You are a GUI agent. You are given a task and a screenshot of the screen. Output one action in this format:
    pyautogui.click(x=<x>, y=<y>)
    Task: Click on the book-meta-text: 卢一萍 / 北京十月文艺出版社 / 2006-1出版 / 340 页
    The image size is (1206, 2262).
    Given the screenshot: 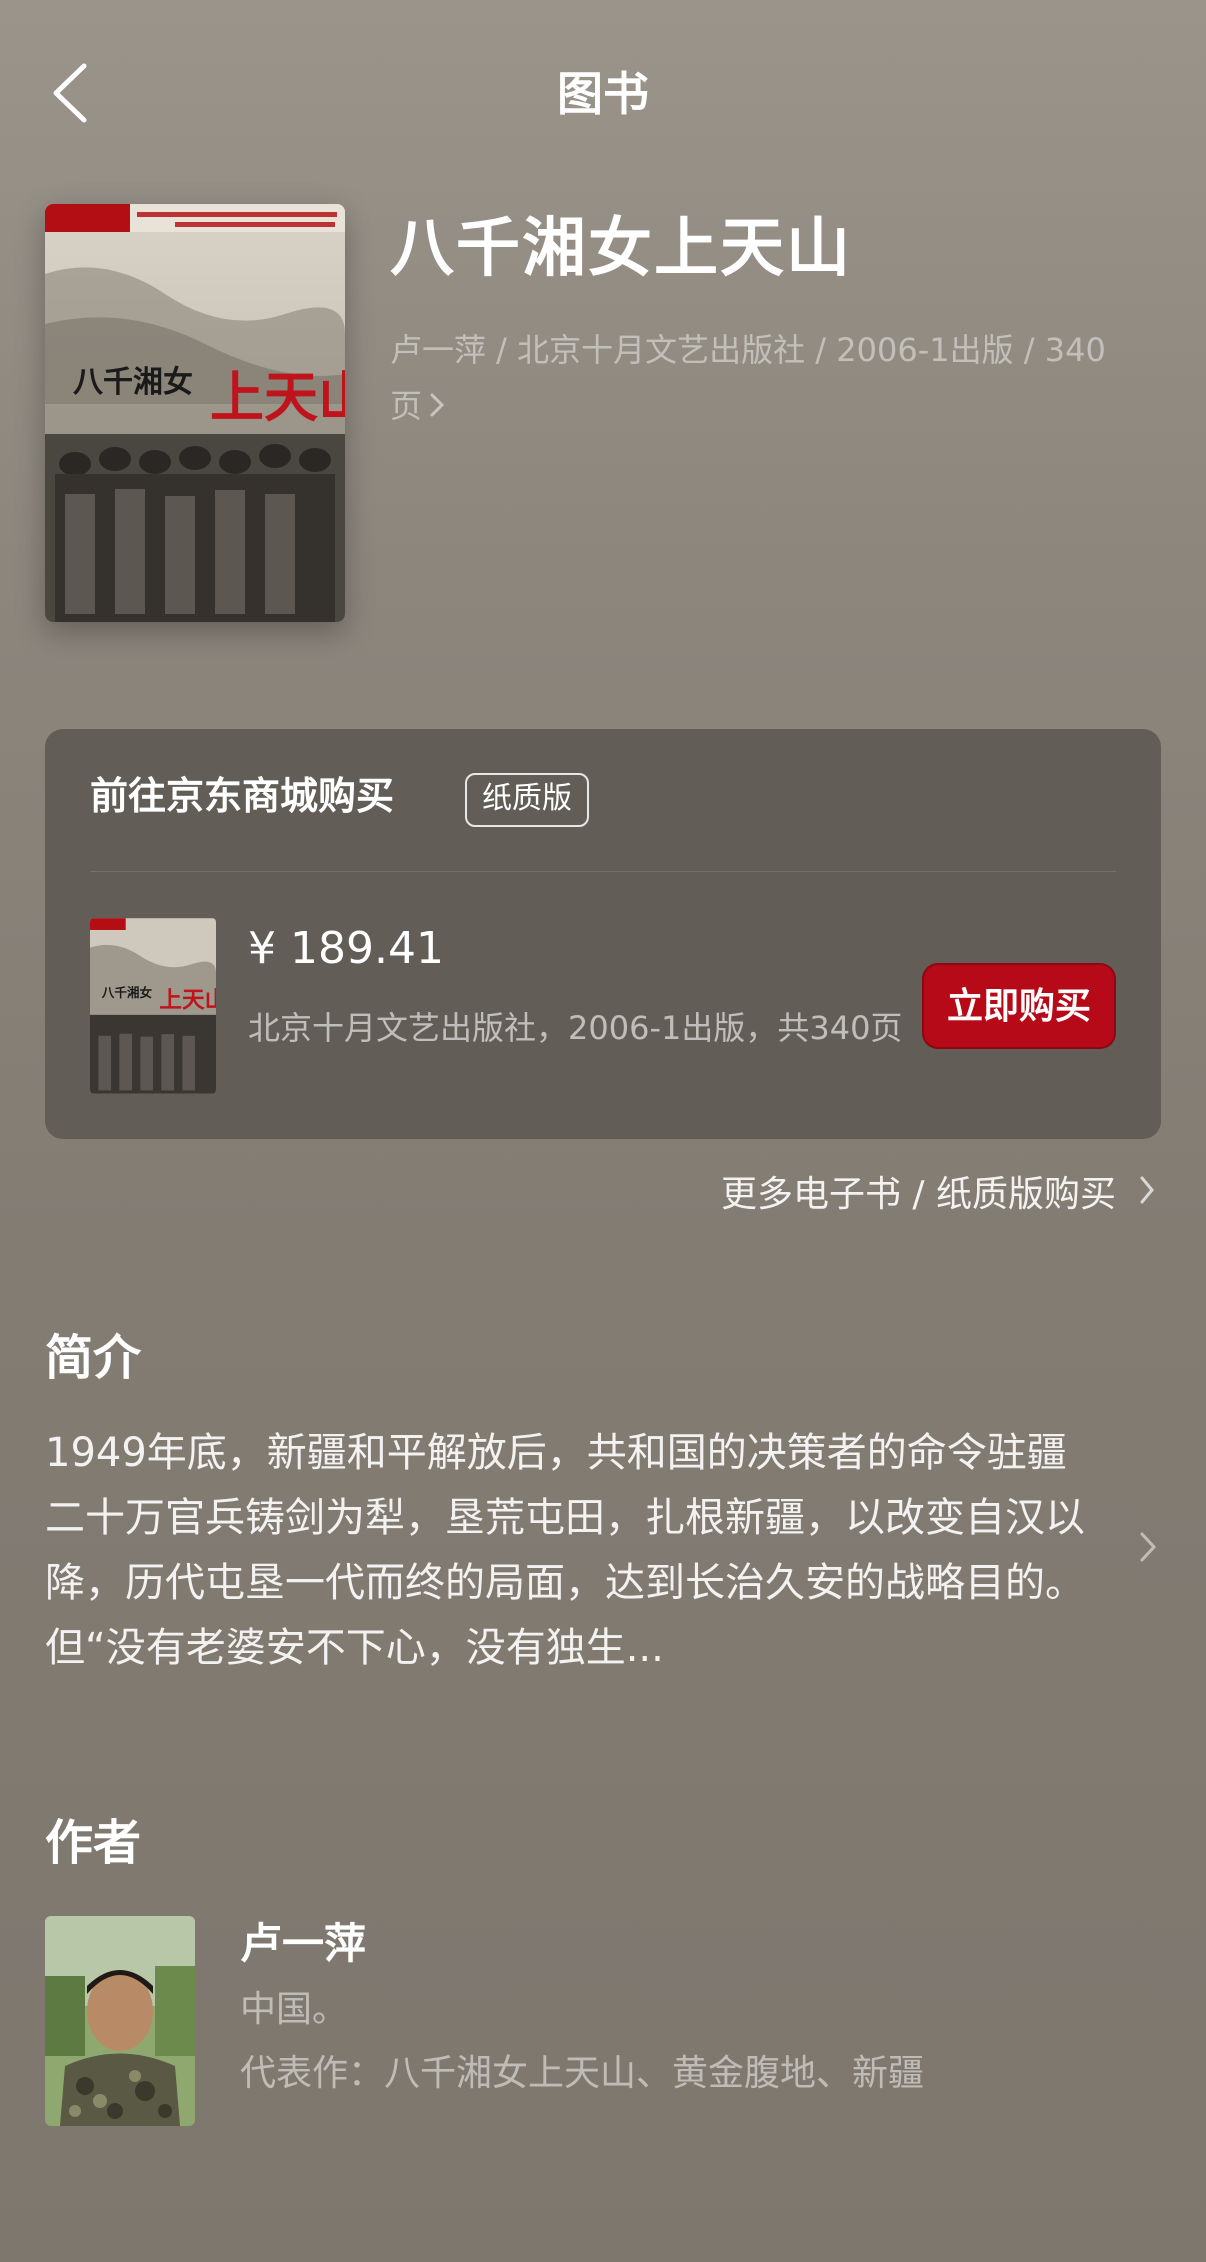 What is the action you would take?
    pyautogui.click(x=748, y=378)
    